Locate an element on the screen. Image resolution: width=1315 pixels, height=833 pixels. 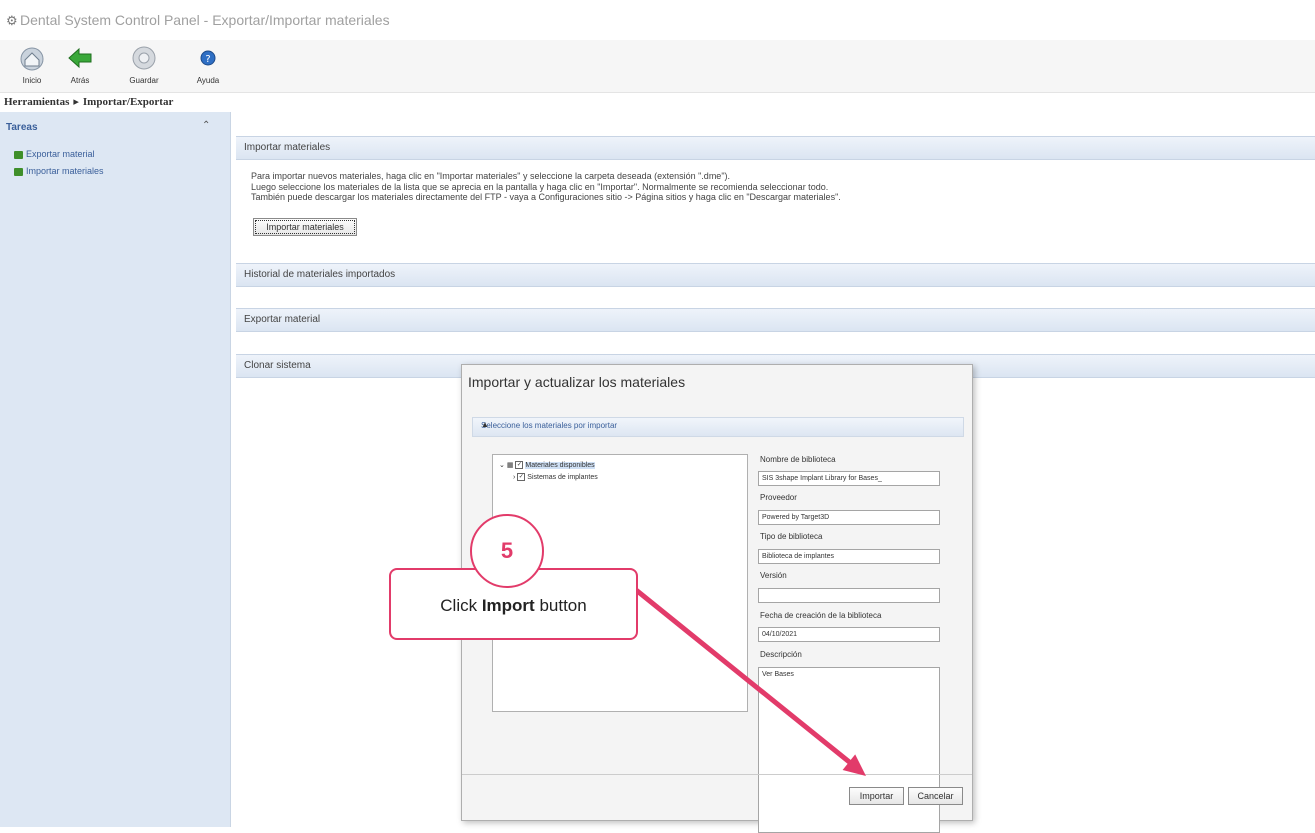
section-clone-title: Clonar sistema is located at coordinates (277, 365).